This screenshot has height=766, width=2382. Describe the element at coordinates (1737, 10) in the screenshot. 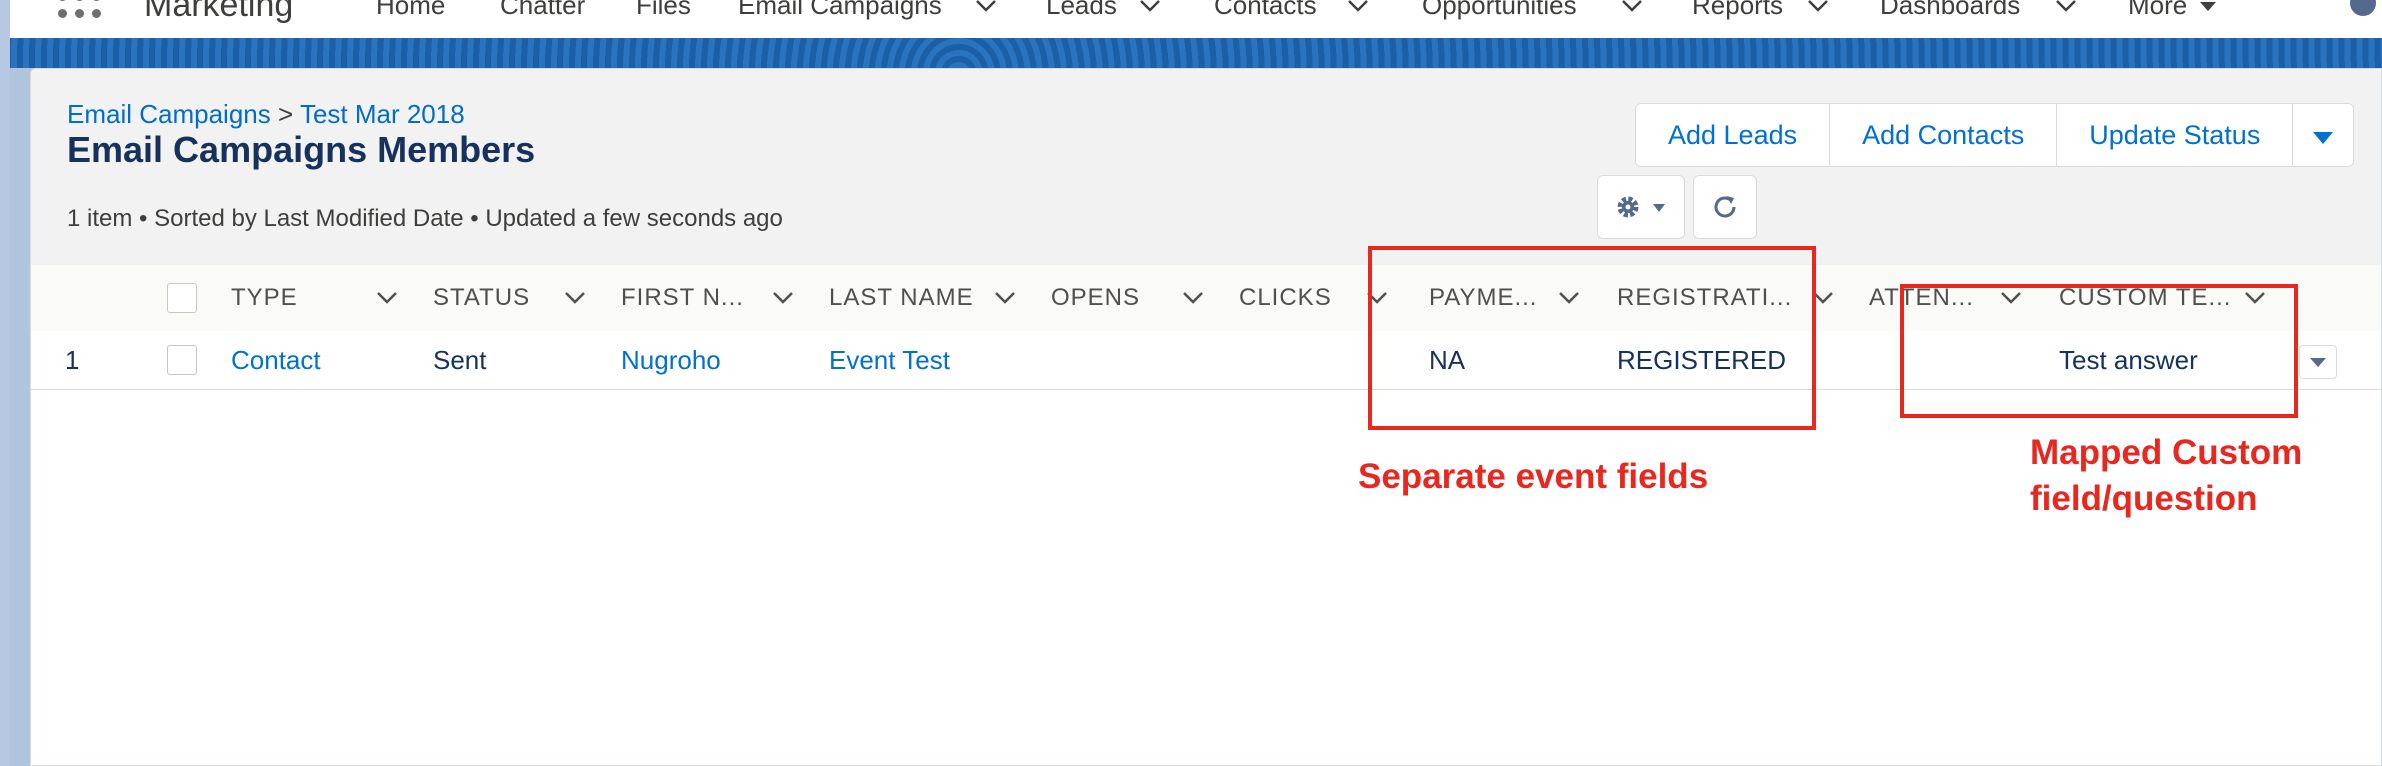

I see `nav-item-reports: Reports` at that location.